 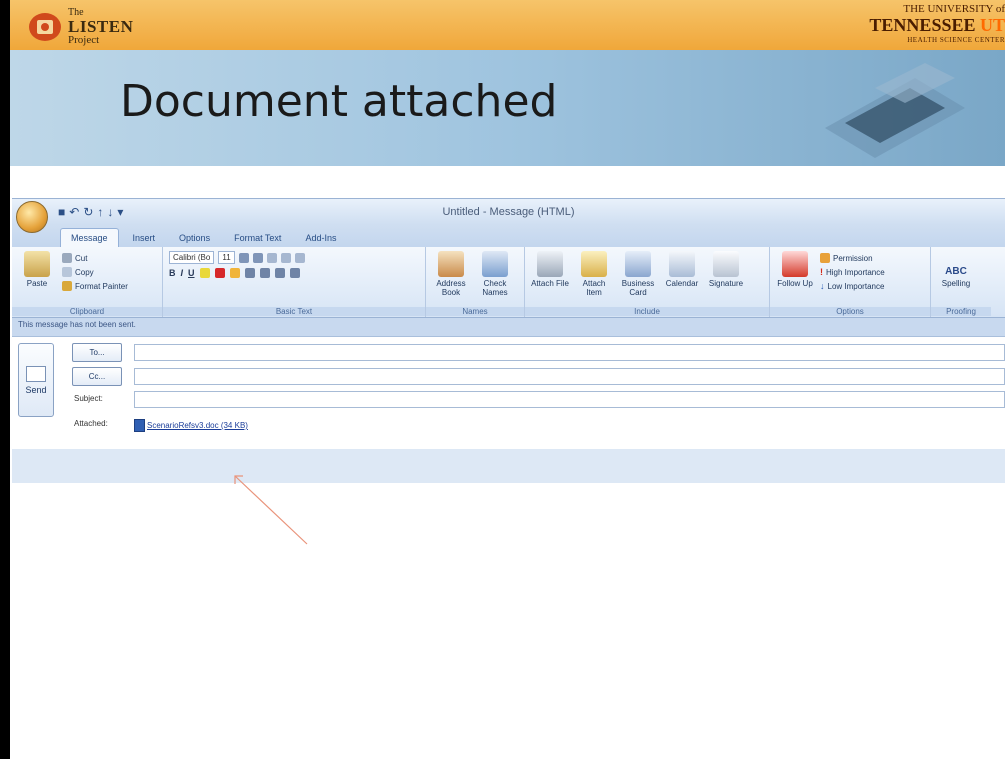 What do you see at coordinates (495, 264) in the screenshot?
I see `check-names-icon` at bounding box center [495, 264].